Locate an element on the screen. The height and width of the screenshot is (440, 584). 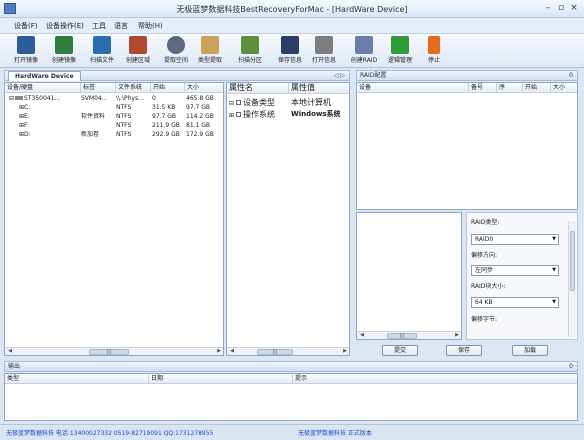
load-button: 加载 is located at coordinates (530, 350).